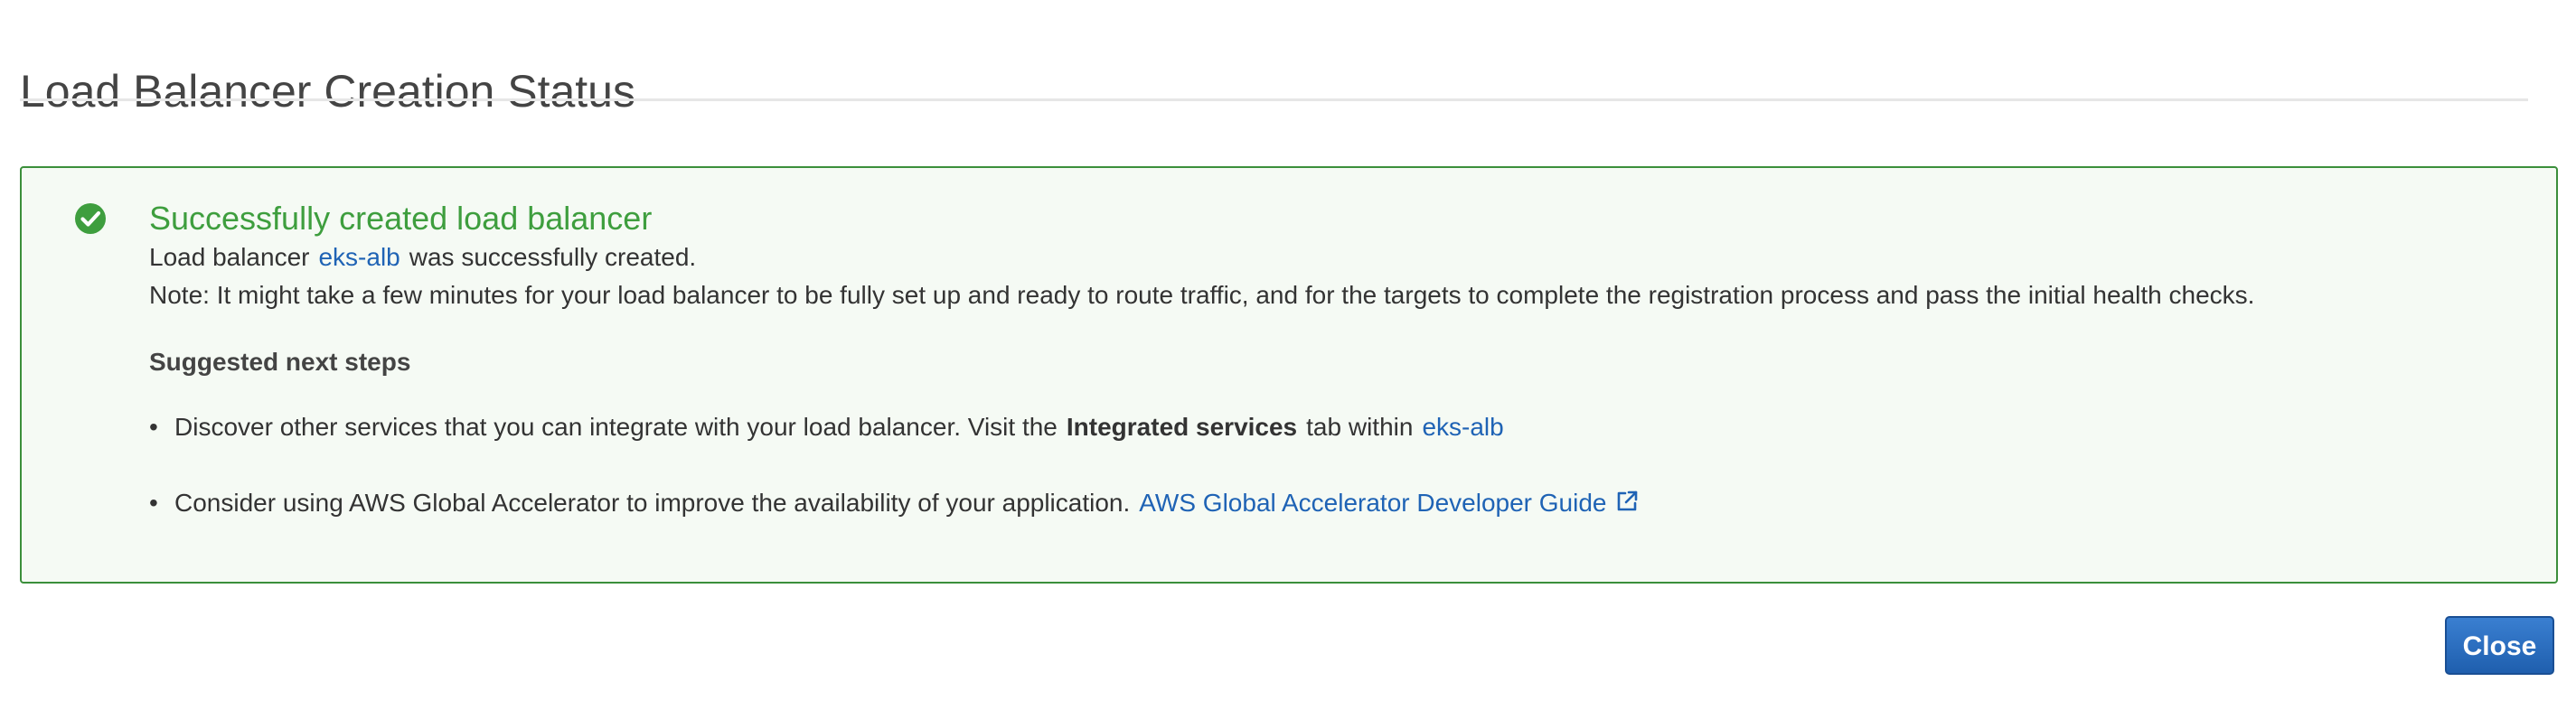 This screenshot has height=710, width=2576. I want to click on close-button: Close, so click(2499, 646).